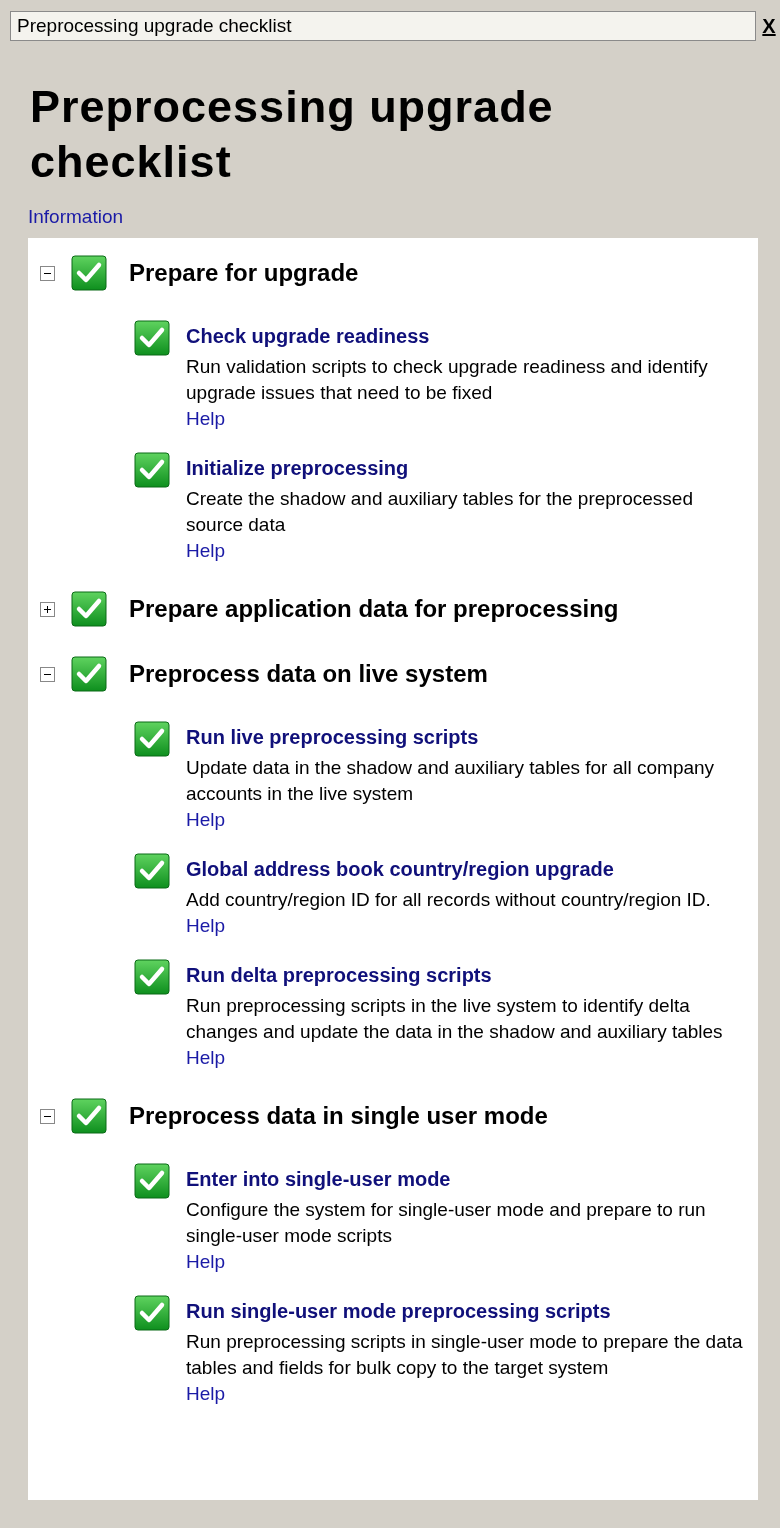 Image resolution: width=780 pixels, height=1528 pixels. I want to click on task-description: Add country/region ID for all records without country/region ID., so click(448, 900).